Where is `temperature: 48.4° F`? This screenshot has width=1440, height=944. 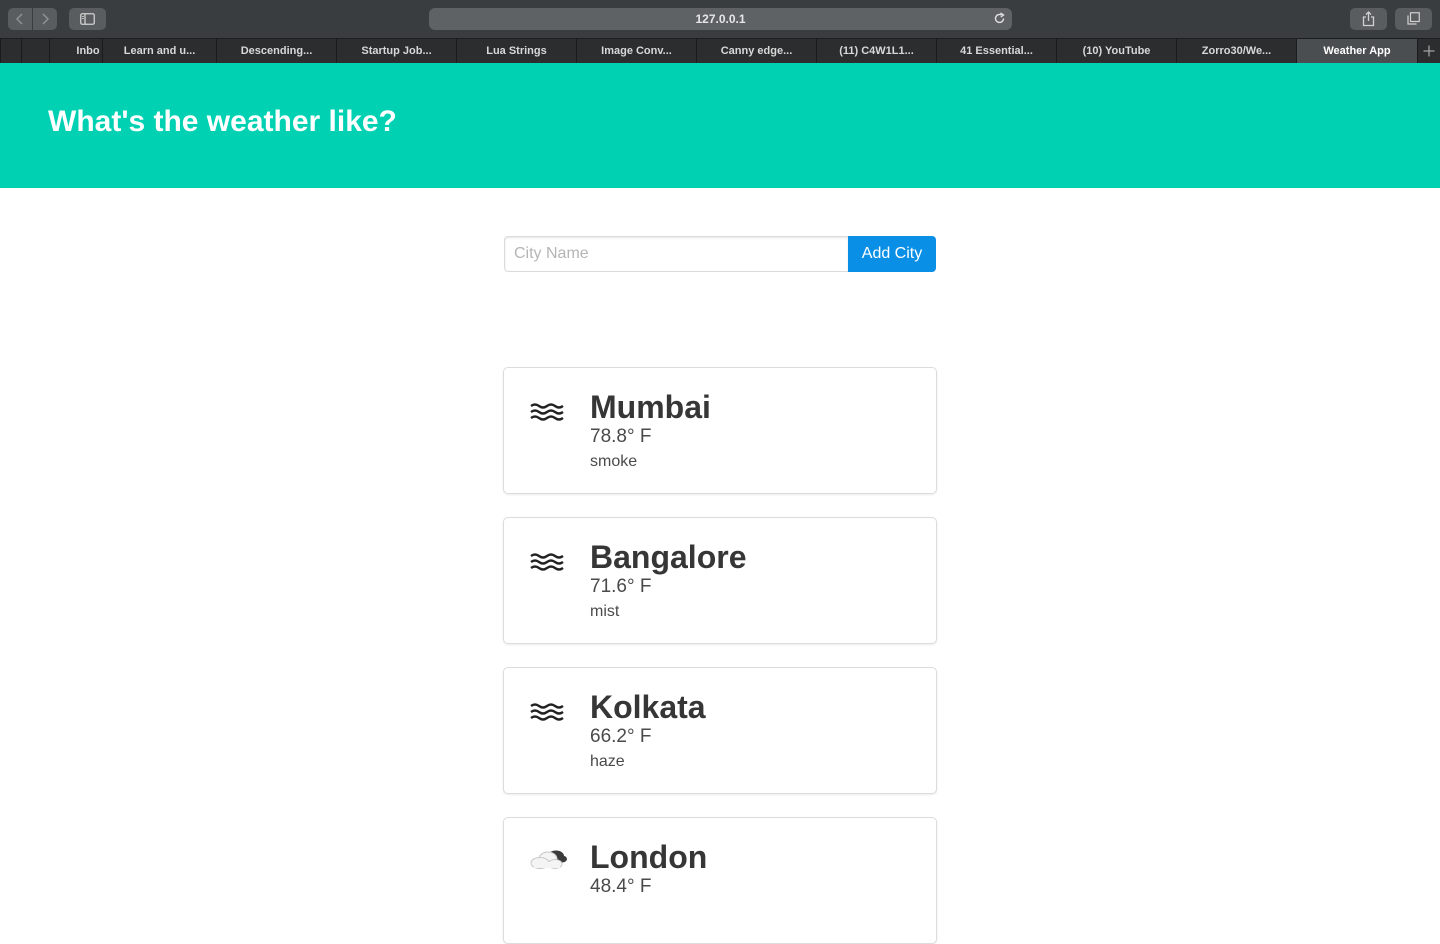 temperature: 48.4° F is located at coordinates (621, 886).